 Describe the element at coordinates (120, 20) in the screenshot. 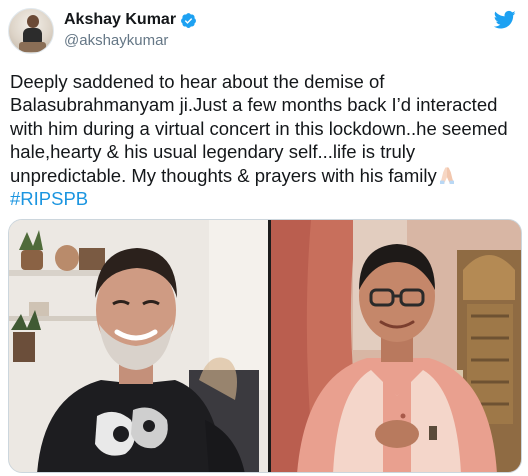

I see `display-name: Akshay Kumar` at that location.